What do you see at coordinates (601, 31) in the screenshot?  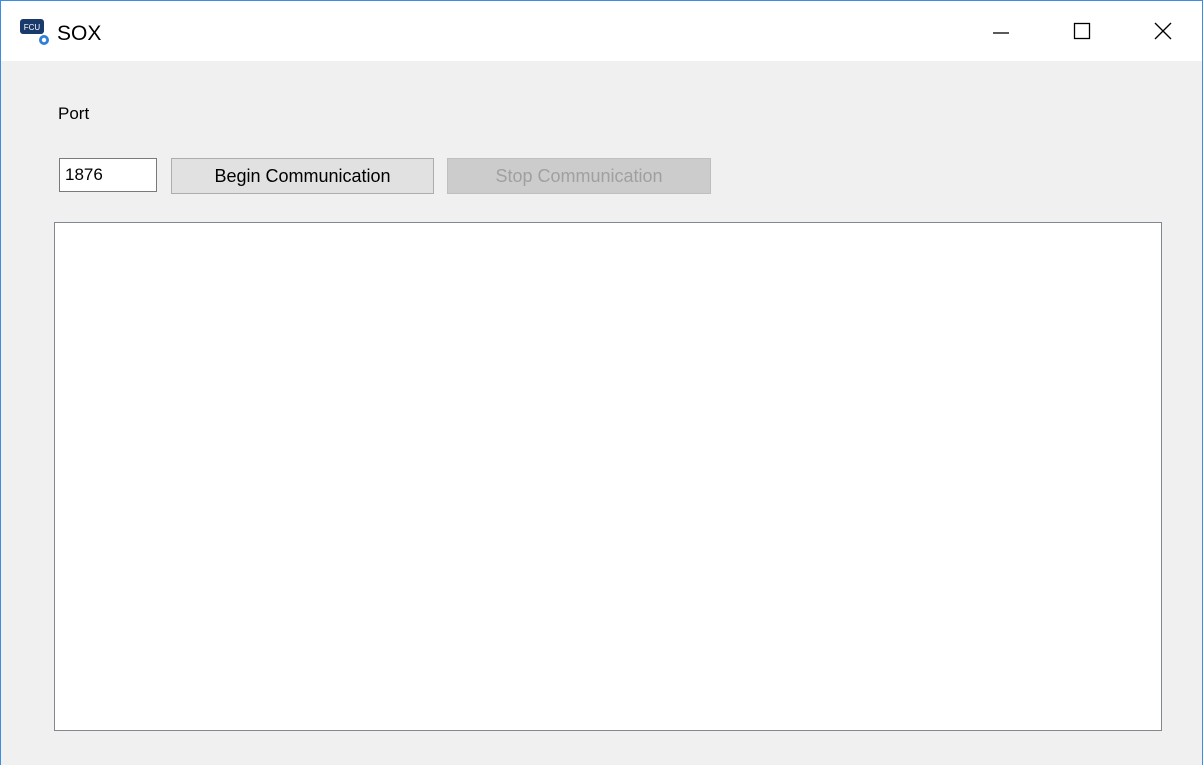 I see `title-bar: FCU SOX` at bounding box center [601, 31].